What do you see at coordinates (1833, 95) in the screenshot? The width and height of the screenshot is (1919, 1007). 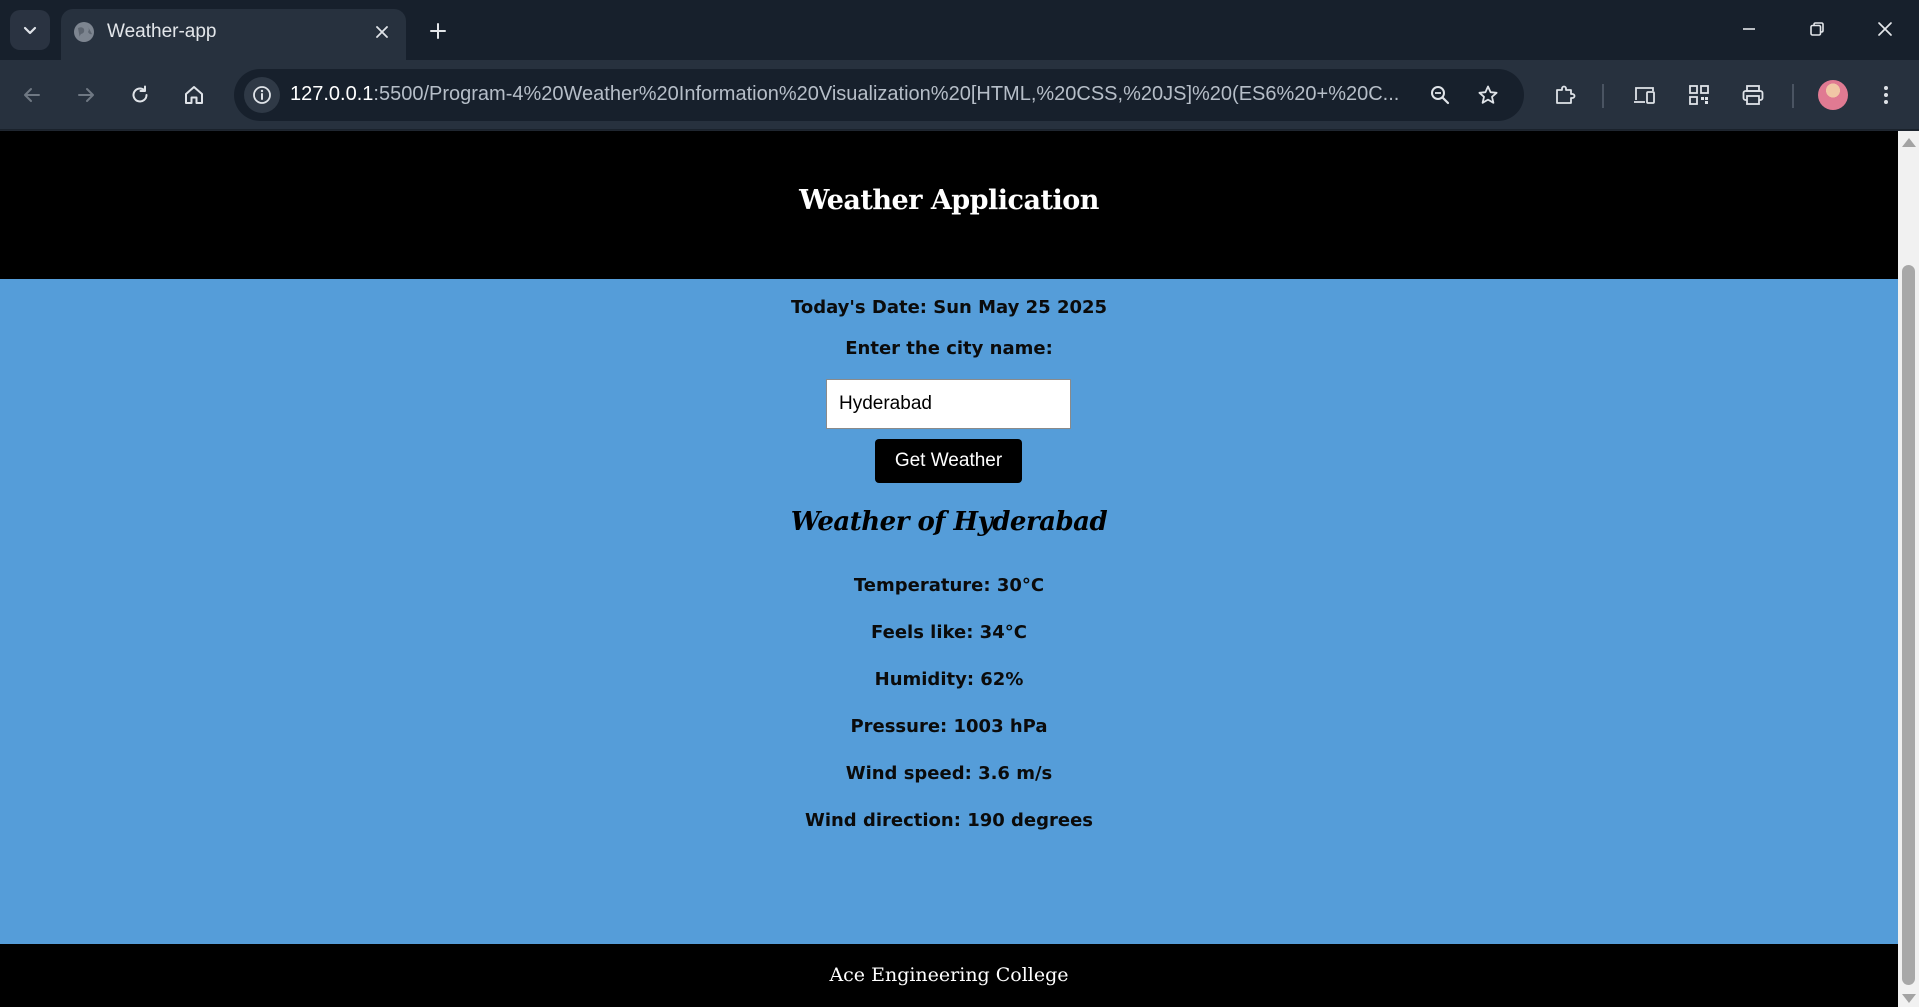 I see `profile-avatar` at bounding box center [1833, 95].